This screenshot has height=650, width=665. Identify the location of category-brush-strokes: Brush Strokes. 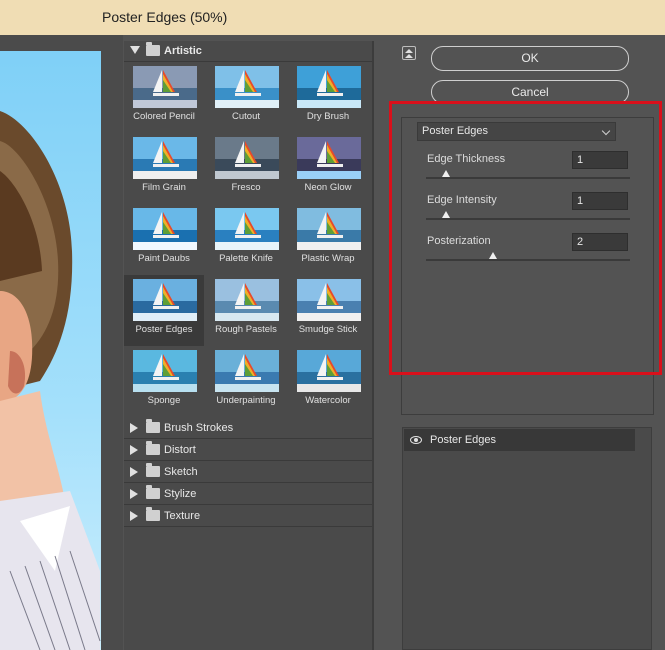
(248, 428).